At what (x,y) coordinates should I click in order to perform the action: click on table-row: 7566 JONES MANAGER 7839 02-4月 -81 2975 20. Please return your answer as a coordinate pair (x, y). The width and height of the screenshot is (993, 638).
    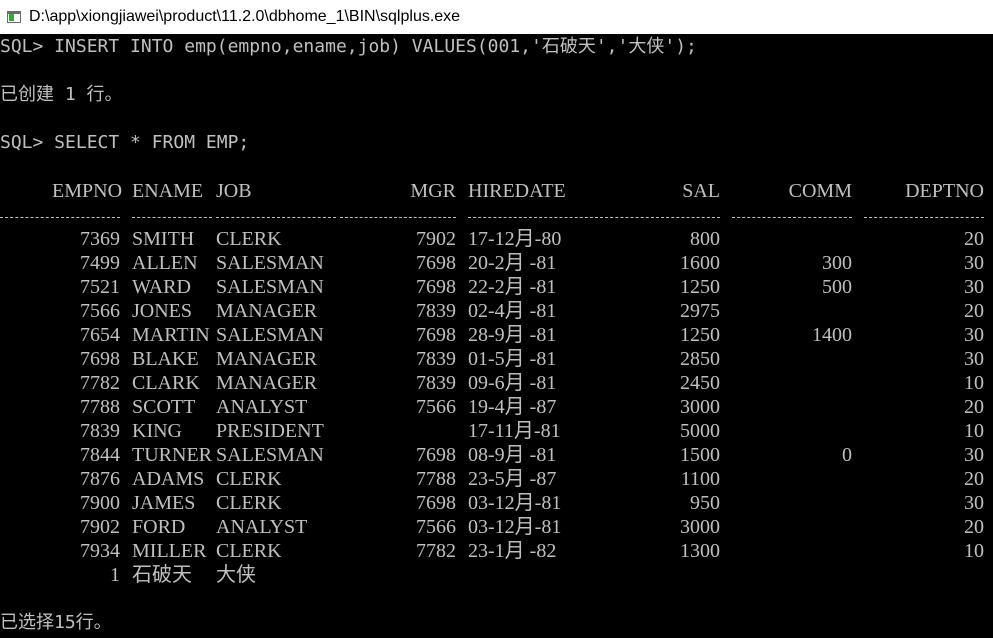
    Looking at the image, I should click on (496, 311).